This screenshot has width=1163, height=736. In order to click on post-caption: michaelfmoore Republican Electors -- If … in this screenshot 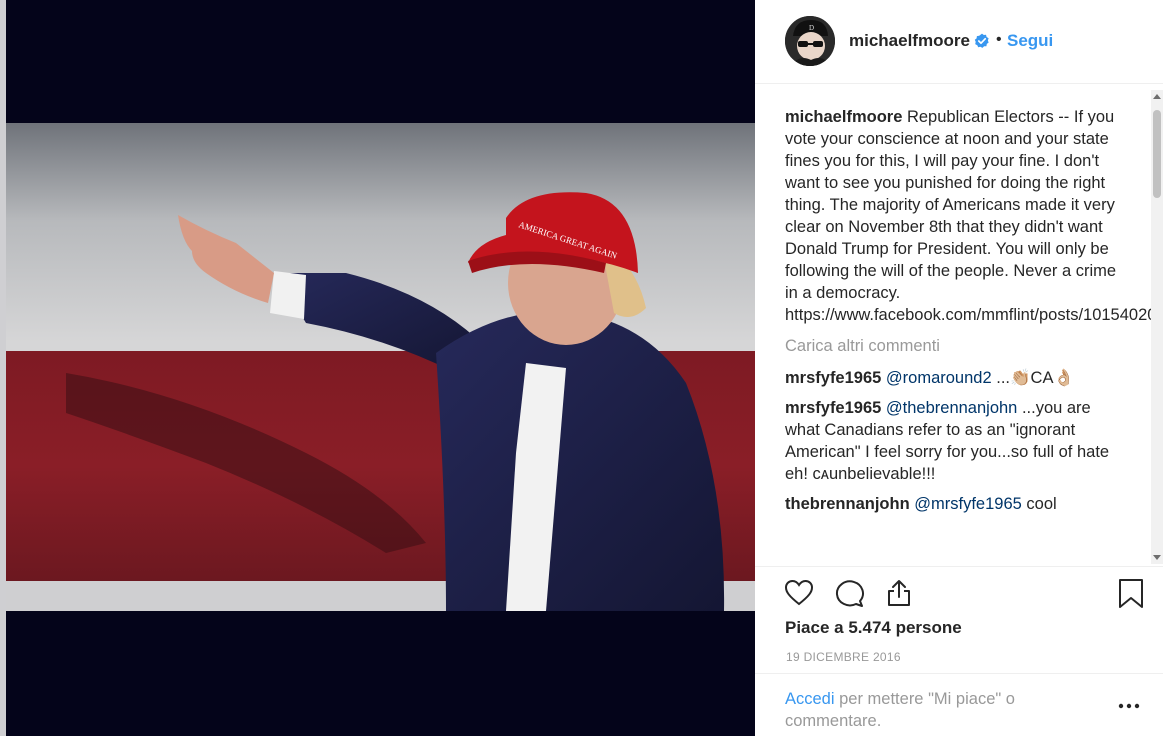, I will do `click(974, 216)`.